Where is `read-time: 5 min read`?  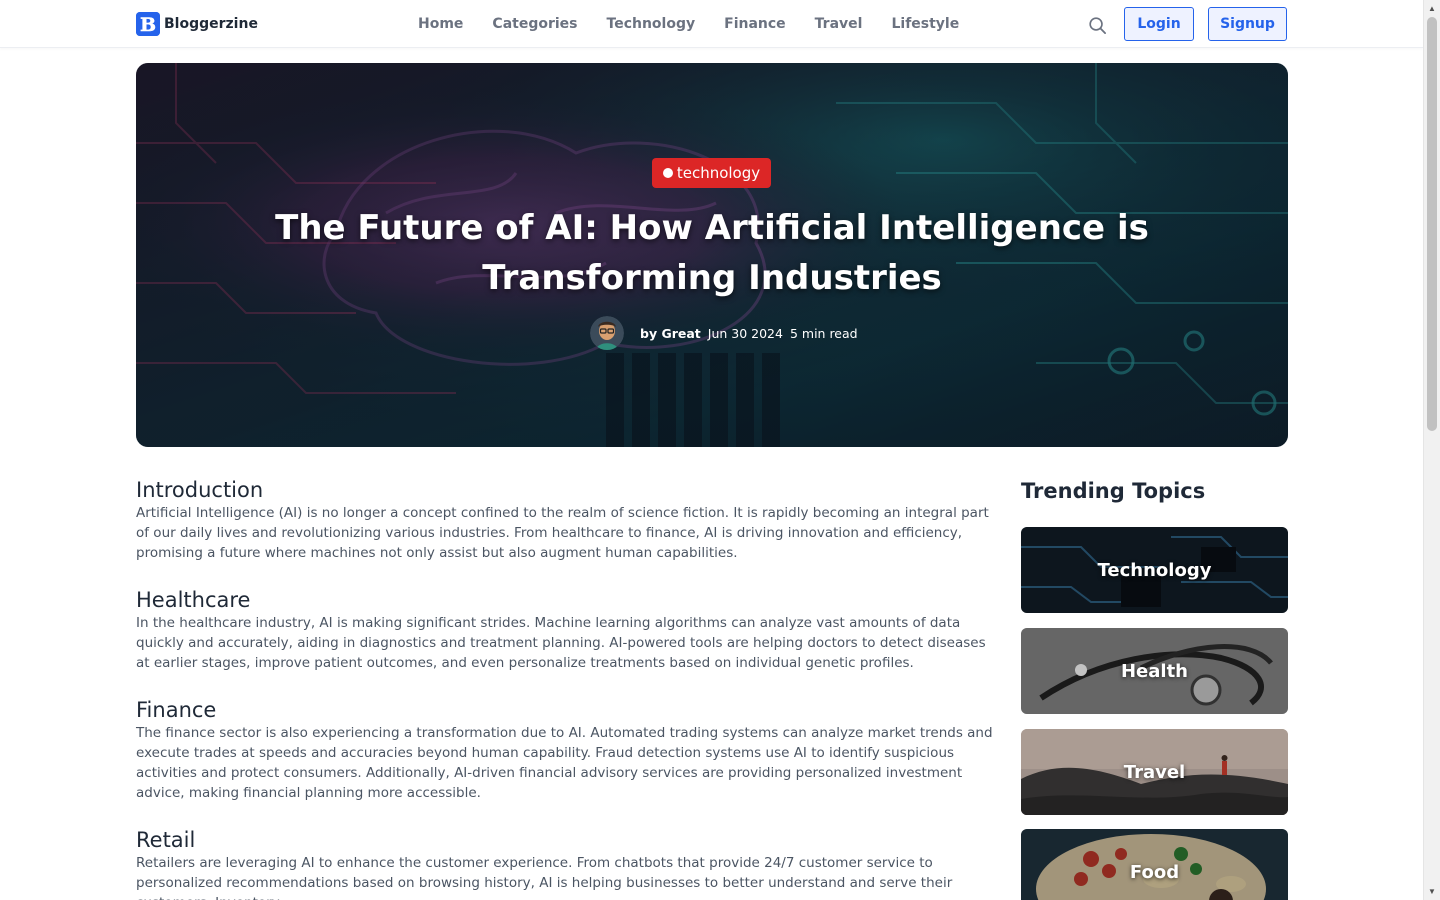 read-time: 5 min read is located at coordinates (823, 333).